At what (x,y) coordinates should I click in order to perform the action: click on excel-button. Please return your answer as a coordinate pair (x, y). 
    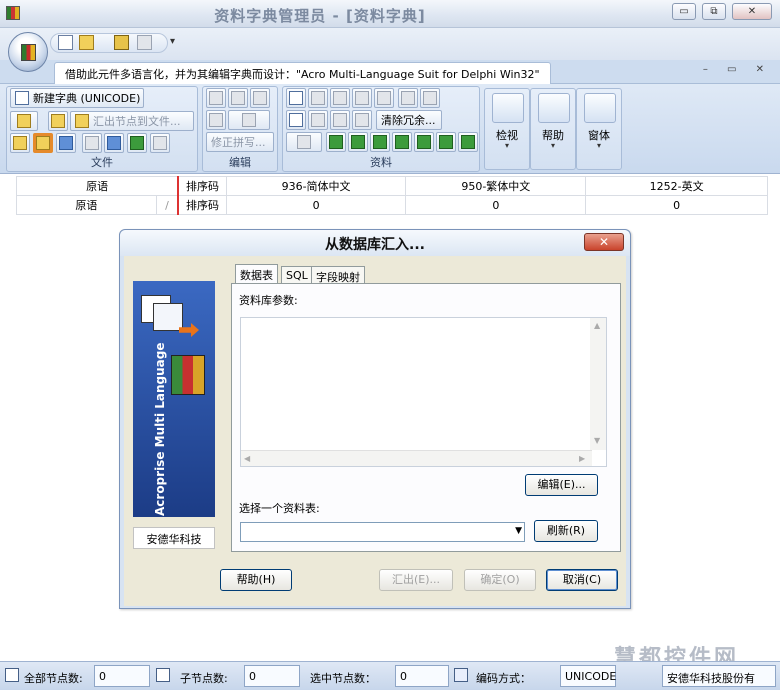
    Looking at the image, I should click on (137, 143).